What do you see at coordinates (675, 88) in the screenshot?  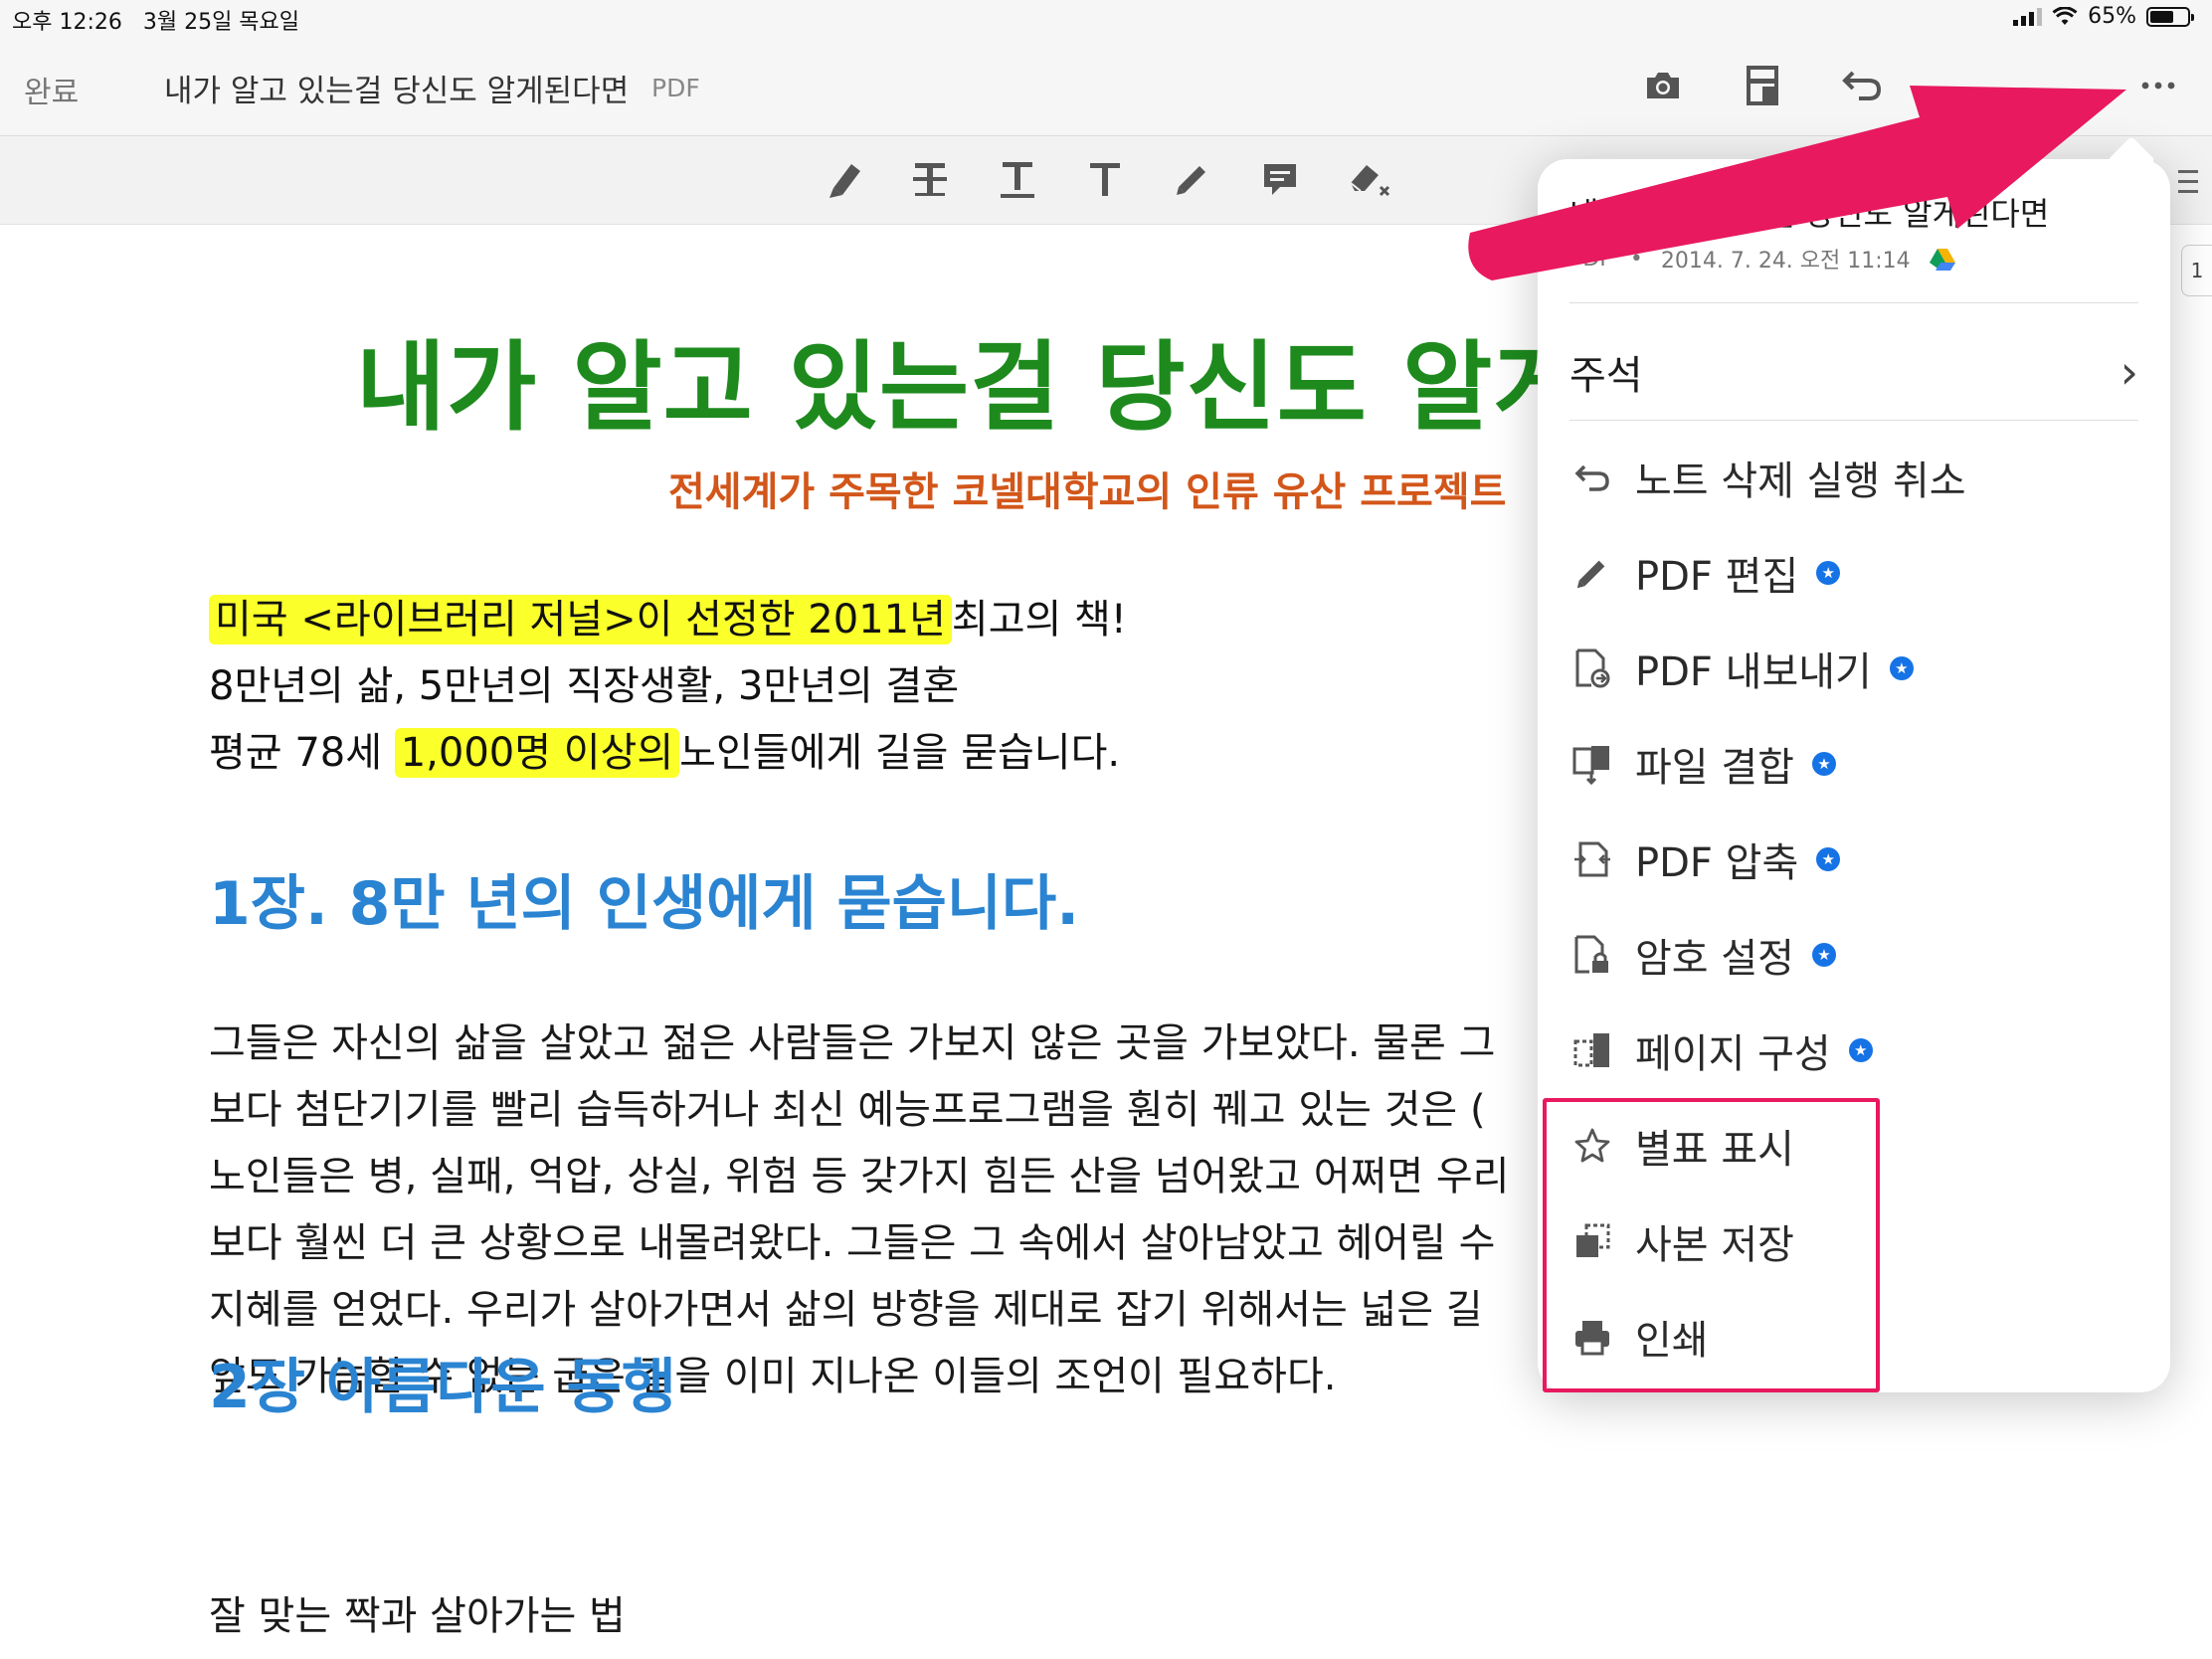 I see `document-type: PDF` at bounding box center [675, 88].